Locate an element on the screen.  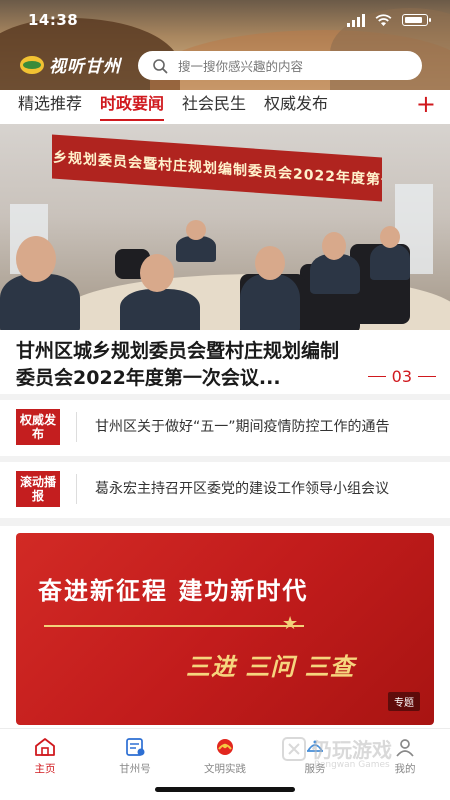
tabbar-label: 文明实践 is located at coordinates (225, 769).